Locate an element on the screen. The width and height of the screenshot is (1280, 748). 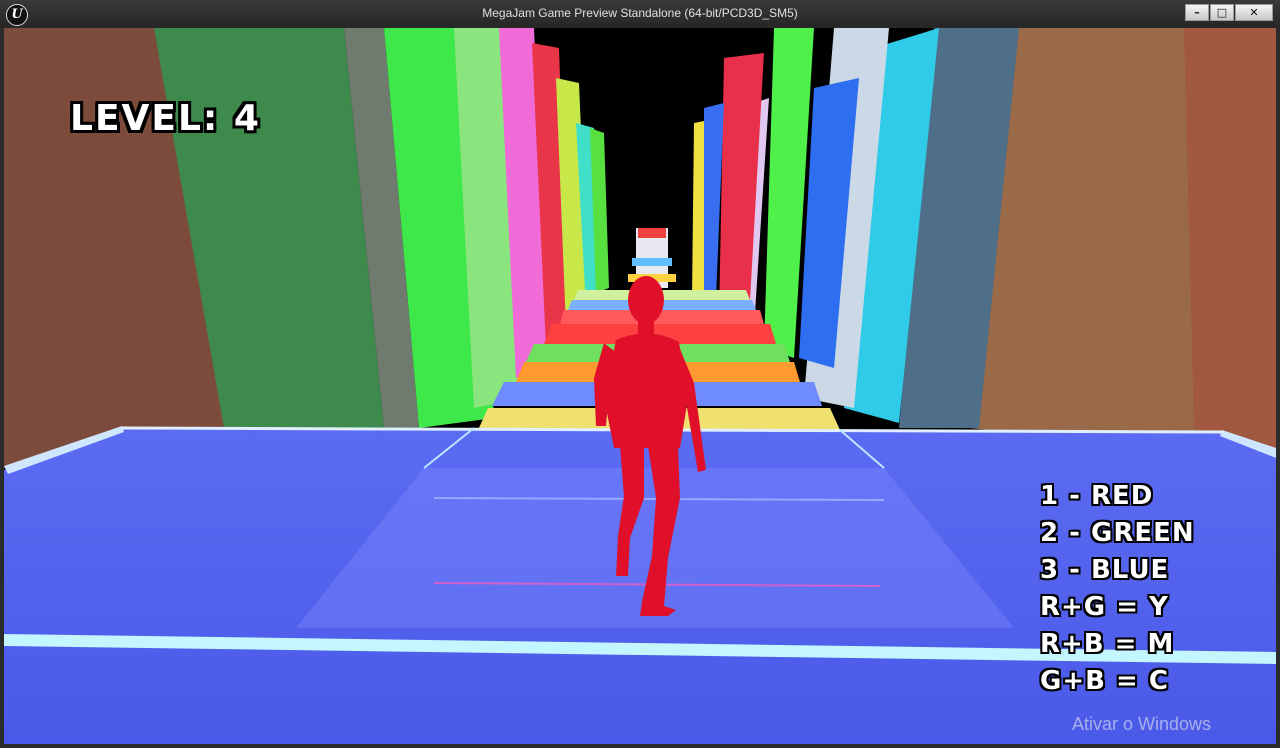
legend-item-magenta: R+B = M is located at coordinates (1107, 644).